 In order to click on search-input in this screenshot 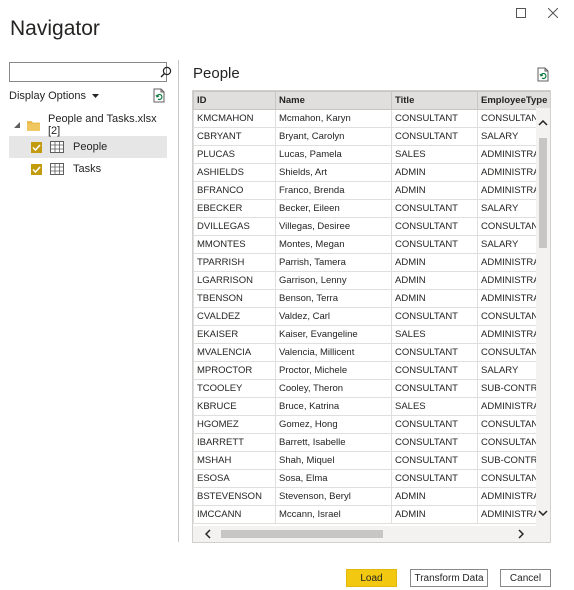, I will do `click(85, 72)`.